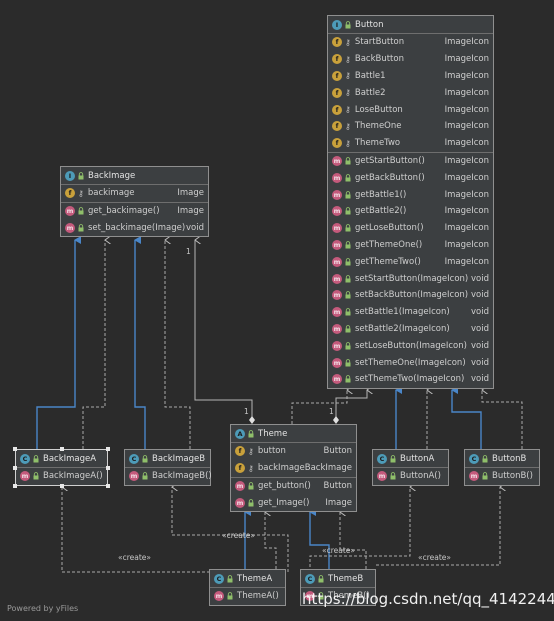 Image resolution: width=554 pixels, height=621 pixels. What do you see at coordinates (137, 227) in the screenshot?
I see `method-signature: set_backimage(Image)` at bounding box center [137, 227].